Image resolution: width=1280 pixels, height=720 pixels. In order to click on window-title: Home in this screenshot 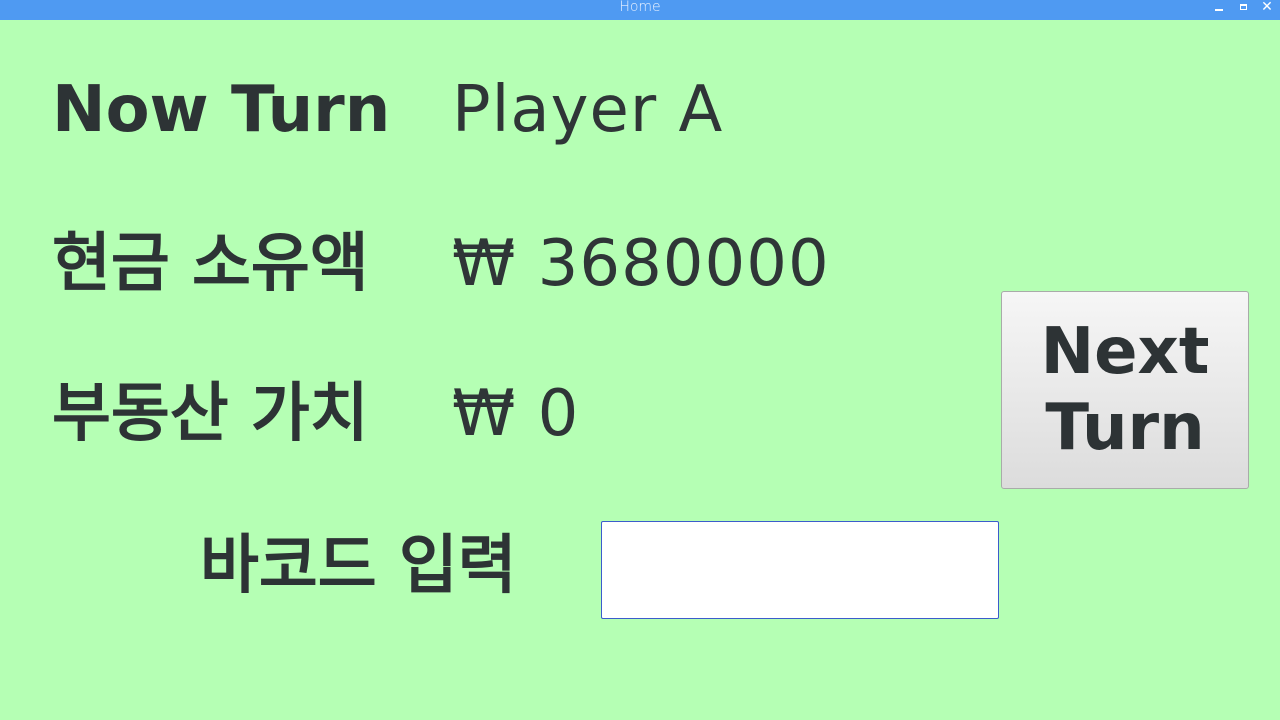, I will do `click(640, 7)`.